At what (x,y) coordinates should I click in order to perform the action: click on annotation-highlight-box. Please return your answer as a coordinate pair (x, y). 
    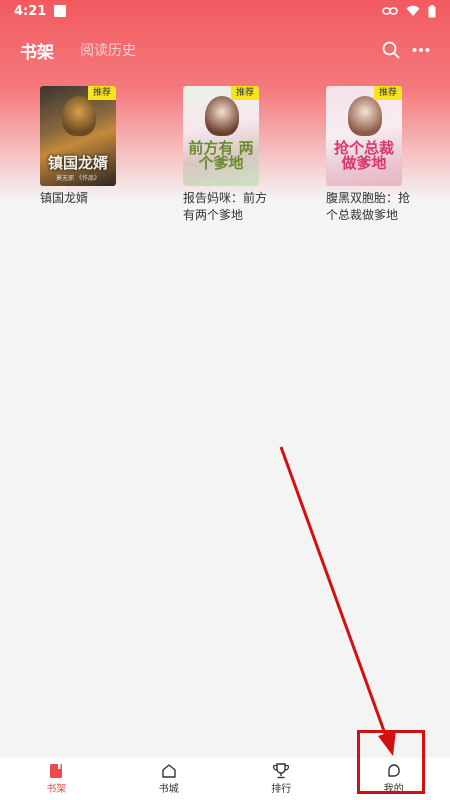
    Looking at the image, I should click on (391, 762).